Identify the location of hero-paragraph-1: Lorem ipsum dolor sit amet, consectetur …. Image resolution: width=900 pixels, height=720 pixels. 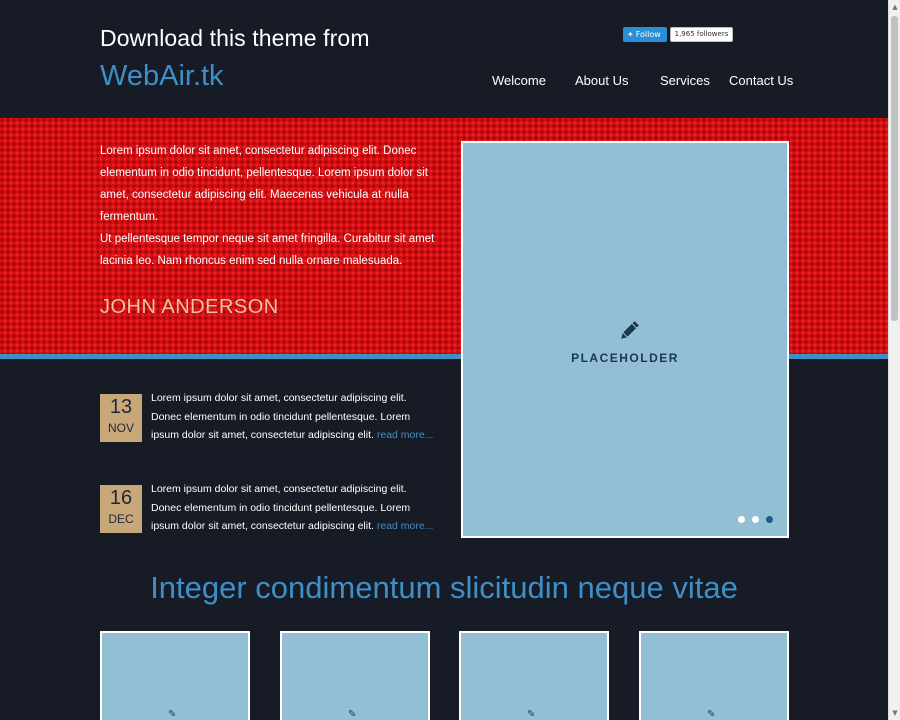
(264, 184).